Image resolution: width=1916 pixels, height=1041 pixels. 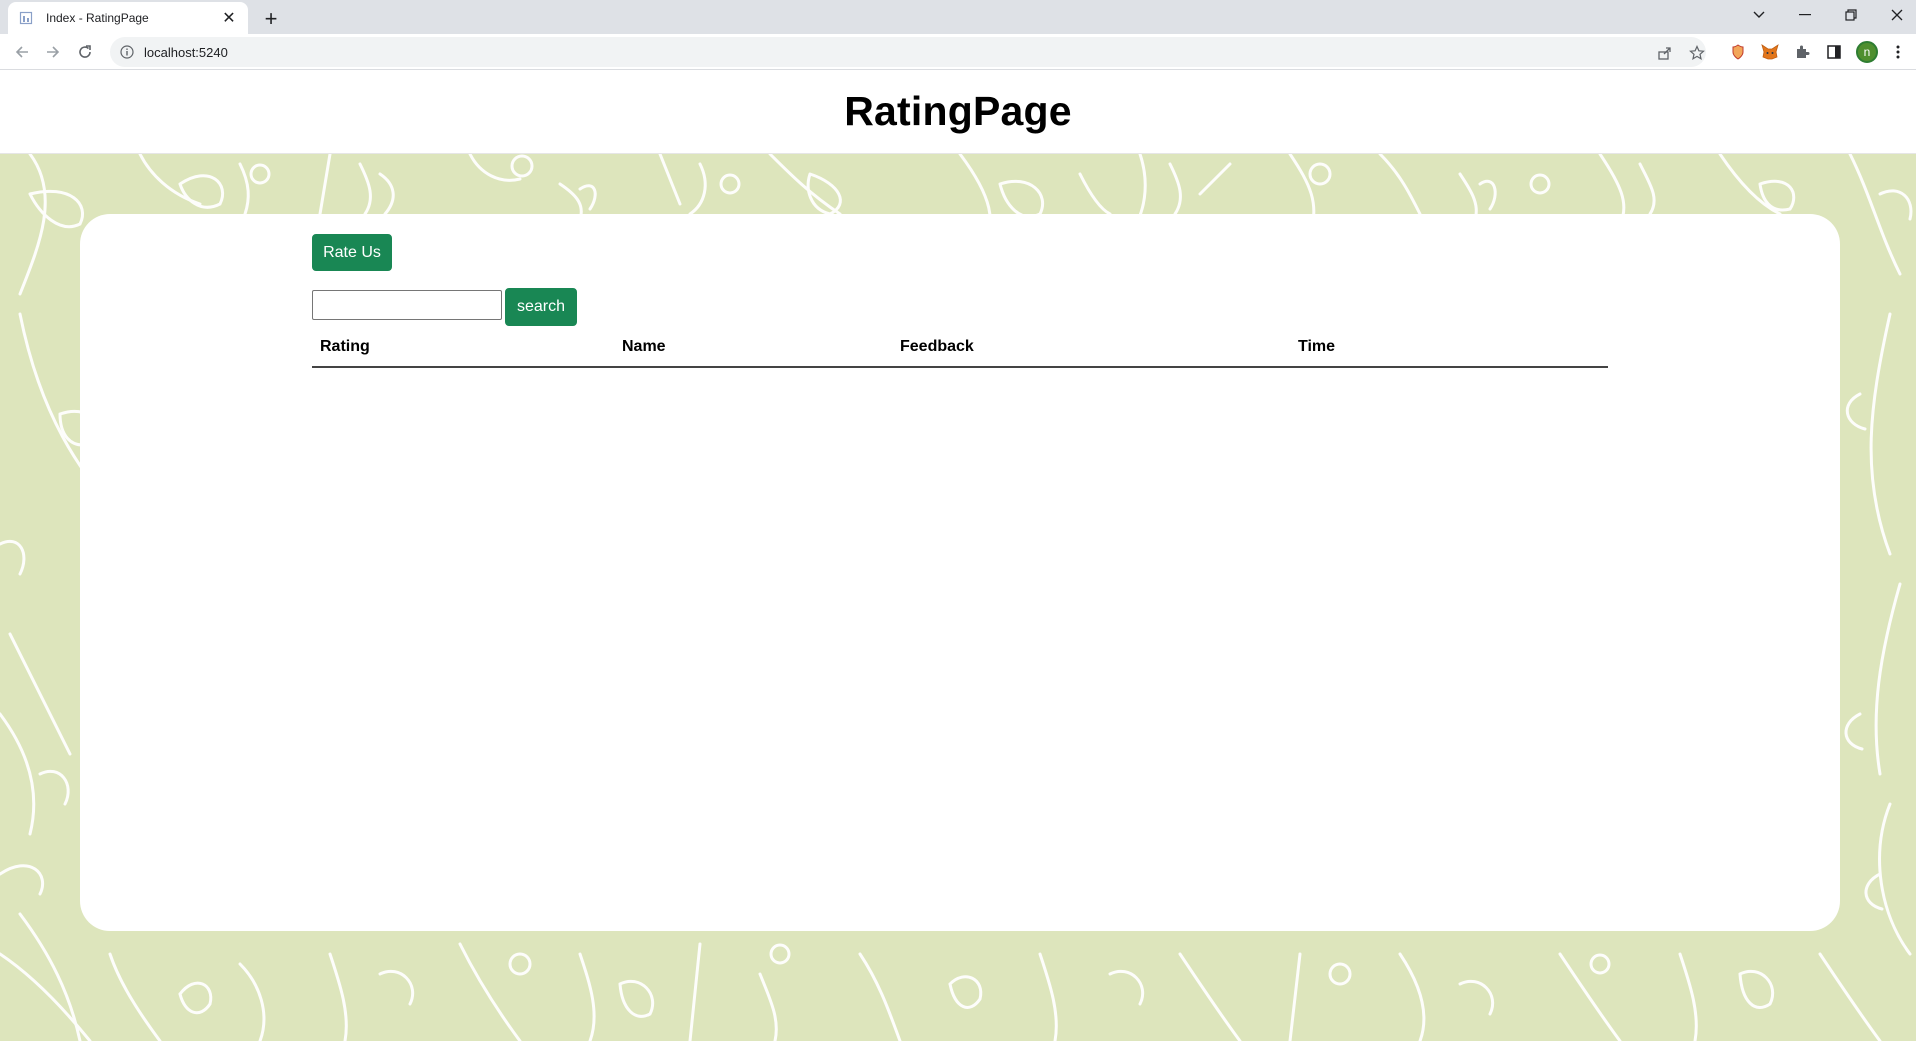 I want to click on page-title: RatingPage, so click(x=958, y=111).